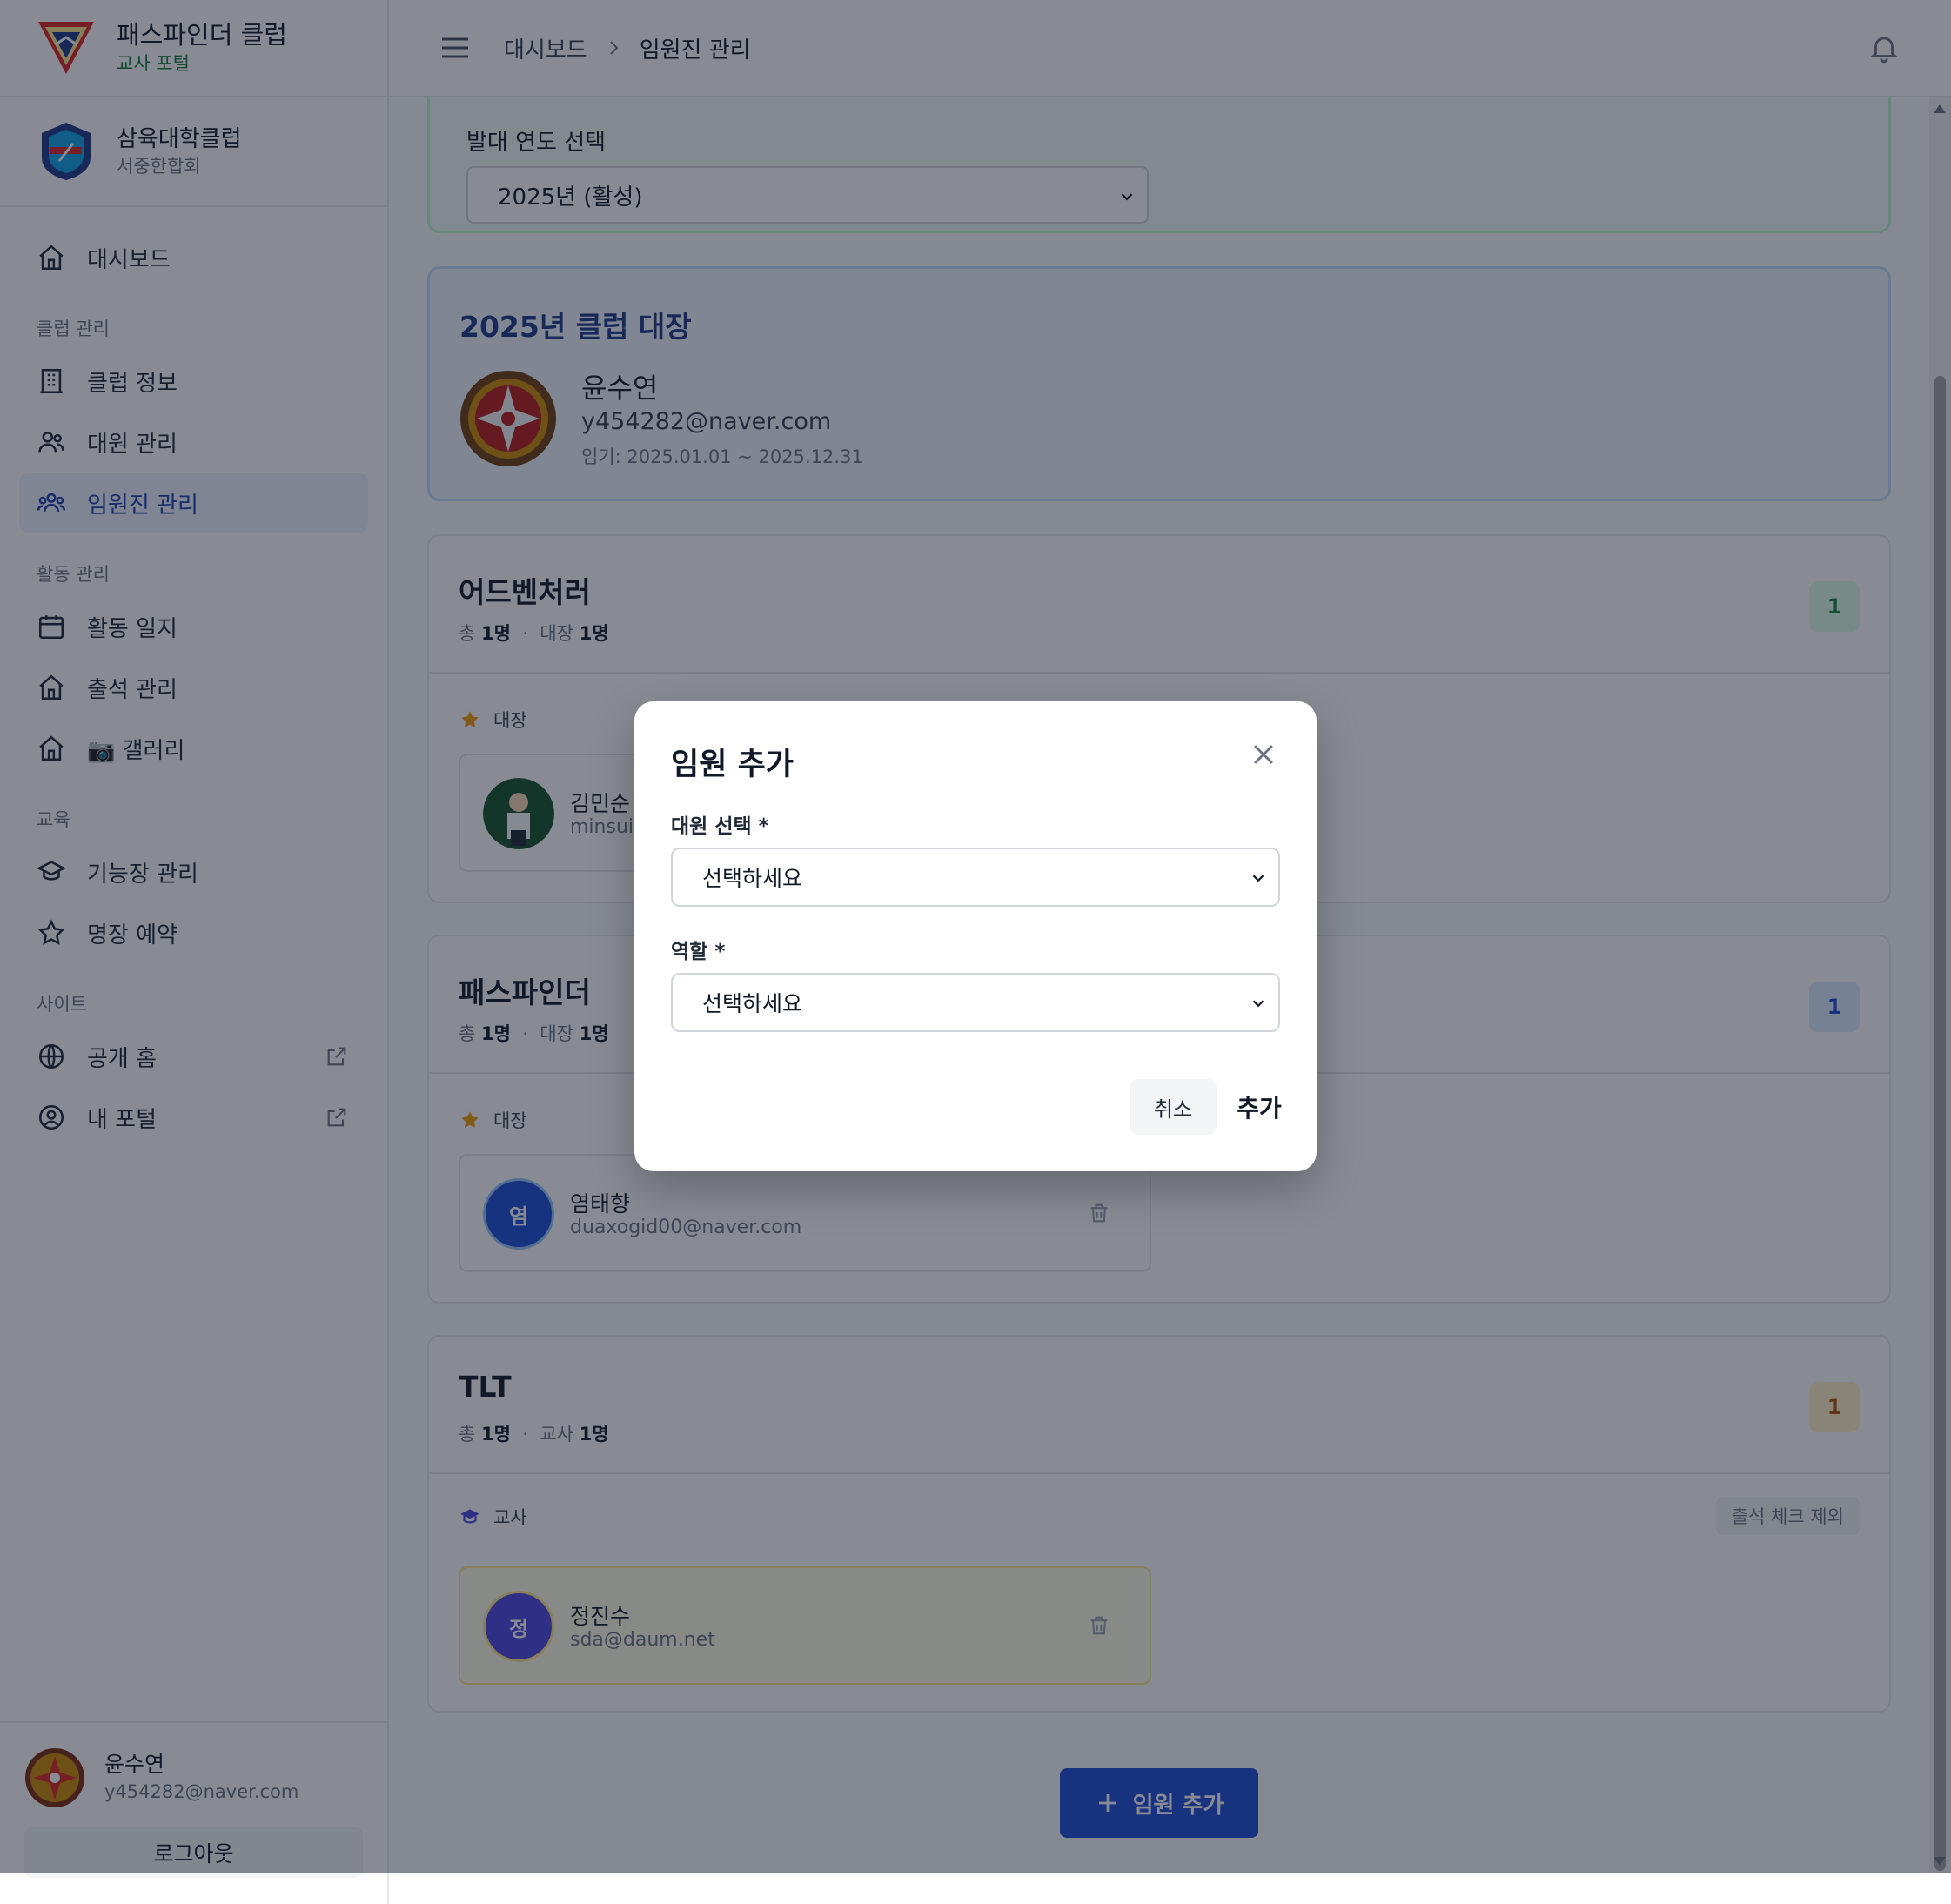  I want to click on role-select-value: 선택하세요, so click(752, 1003).